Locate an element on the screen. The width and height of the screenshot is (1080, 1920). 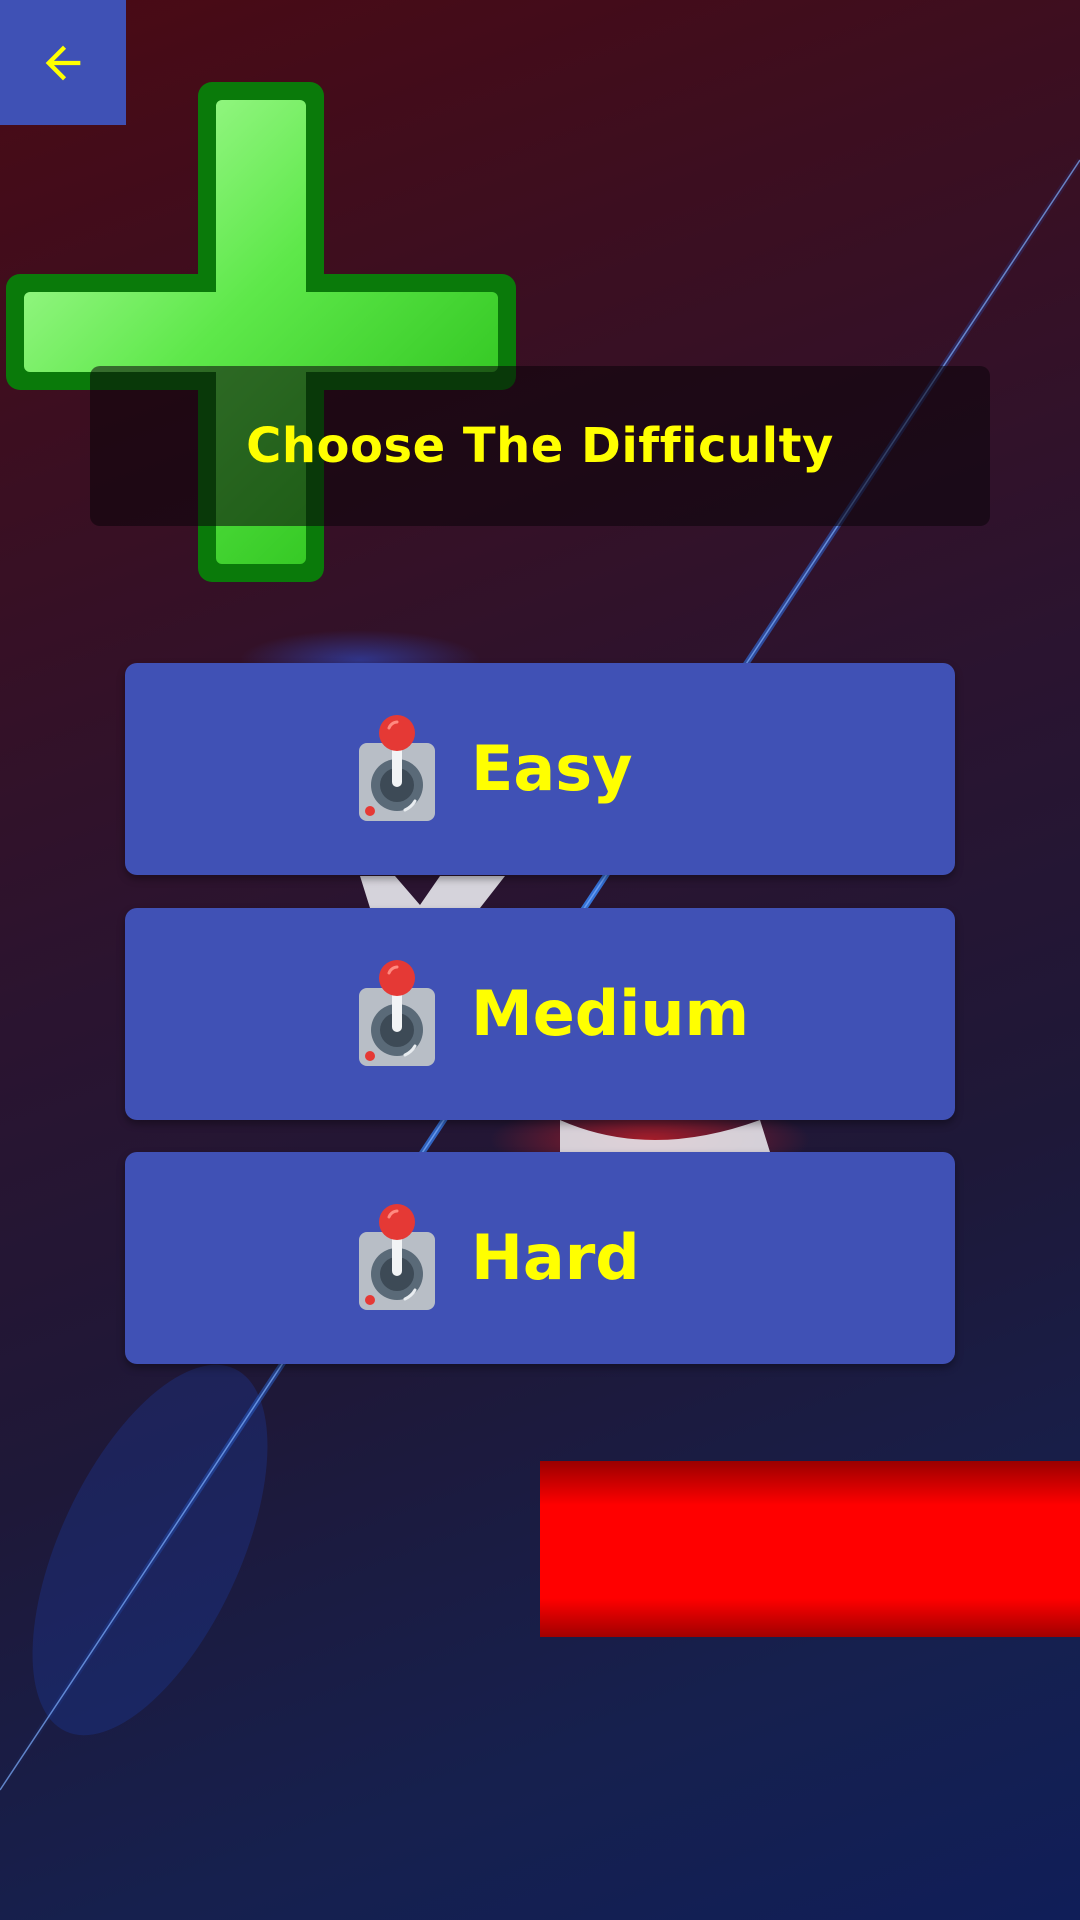
red-bar is located at coordinates (810, 1549).